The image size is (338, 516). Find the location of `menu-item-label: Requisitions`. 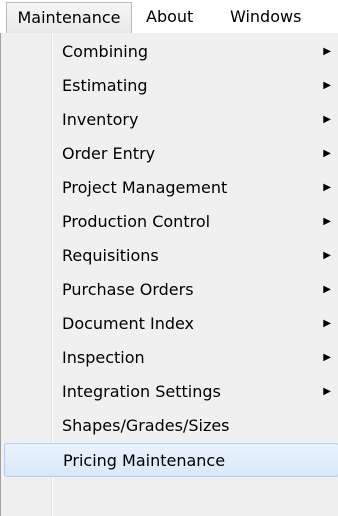

menu-item-label: Requisitions is located at coordinates (110, 255).